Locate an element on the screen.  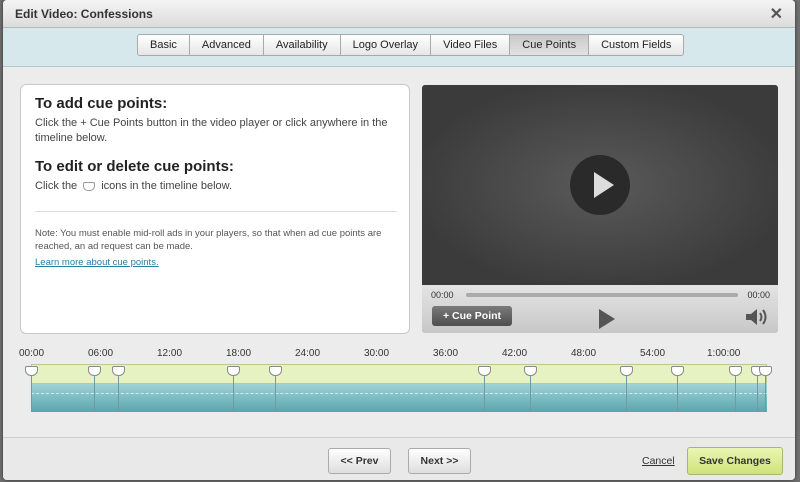
tab-advanced: Advanced is located at coordinates (226, 45).